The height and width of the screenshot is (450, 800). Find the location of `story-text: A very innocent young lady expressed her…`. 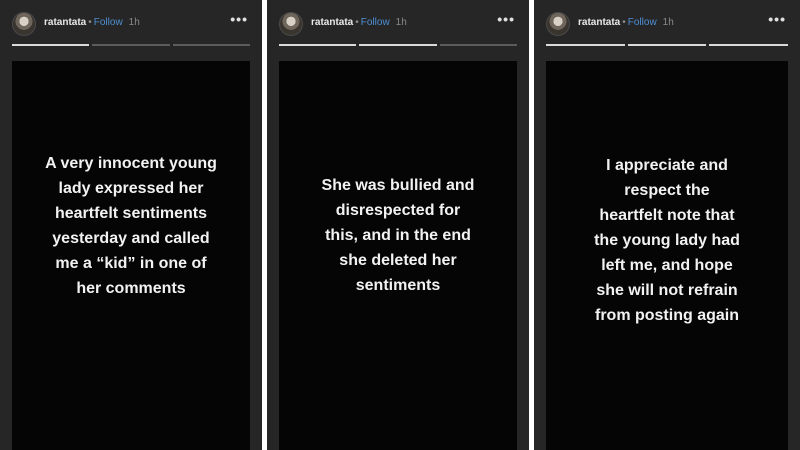

story-text: A very innocent young lady expressed her… is located at coordinates (131, 225).